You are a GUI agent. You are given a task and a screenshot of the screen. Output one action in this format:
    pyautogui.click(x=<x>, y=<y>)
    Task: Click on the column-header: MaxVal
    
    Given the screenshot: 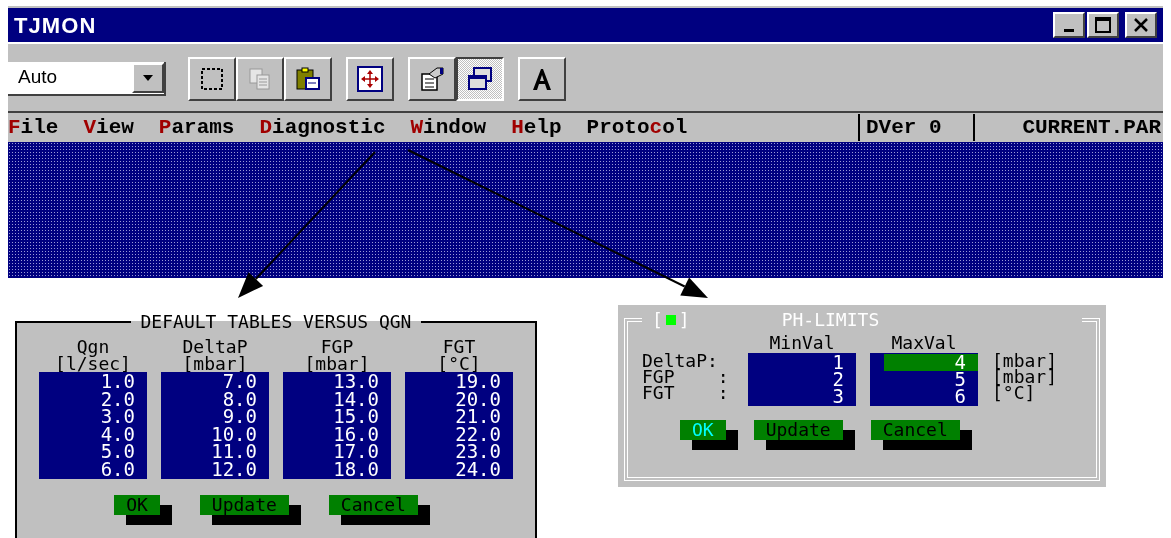 What is the action you would take?
    pyautogui.click(x=924, y=343)
    